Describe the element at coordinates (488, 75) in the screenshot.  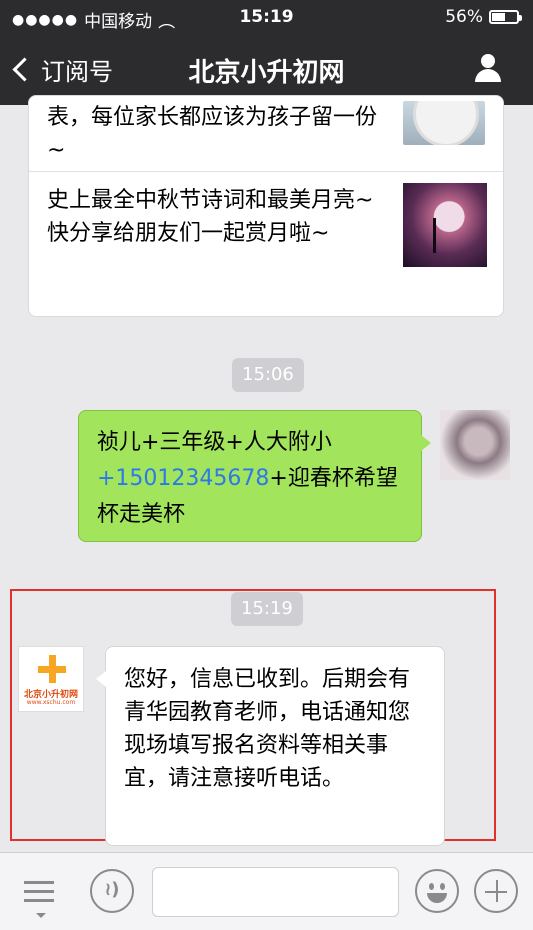
I see `user-icon-body` at that location.